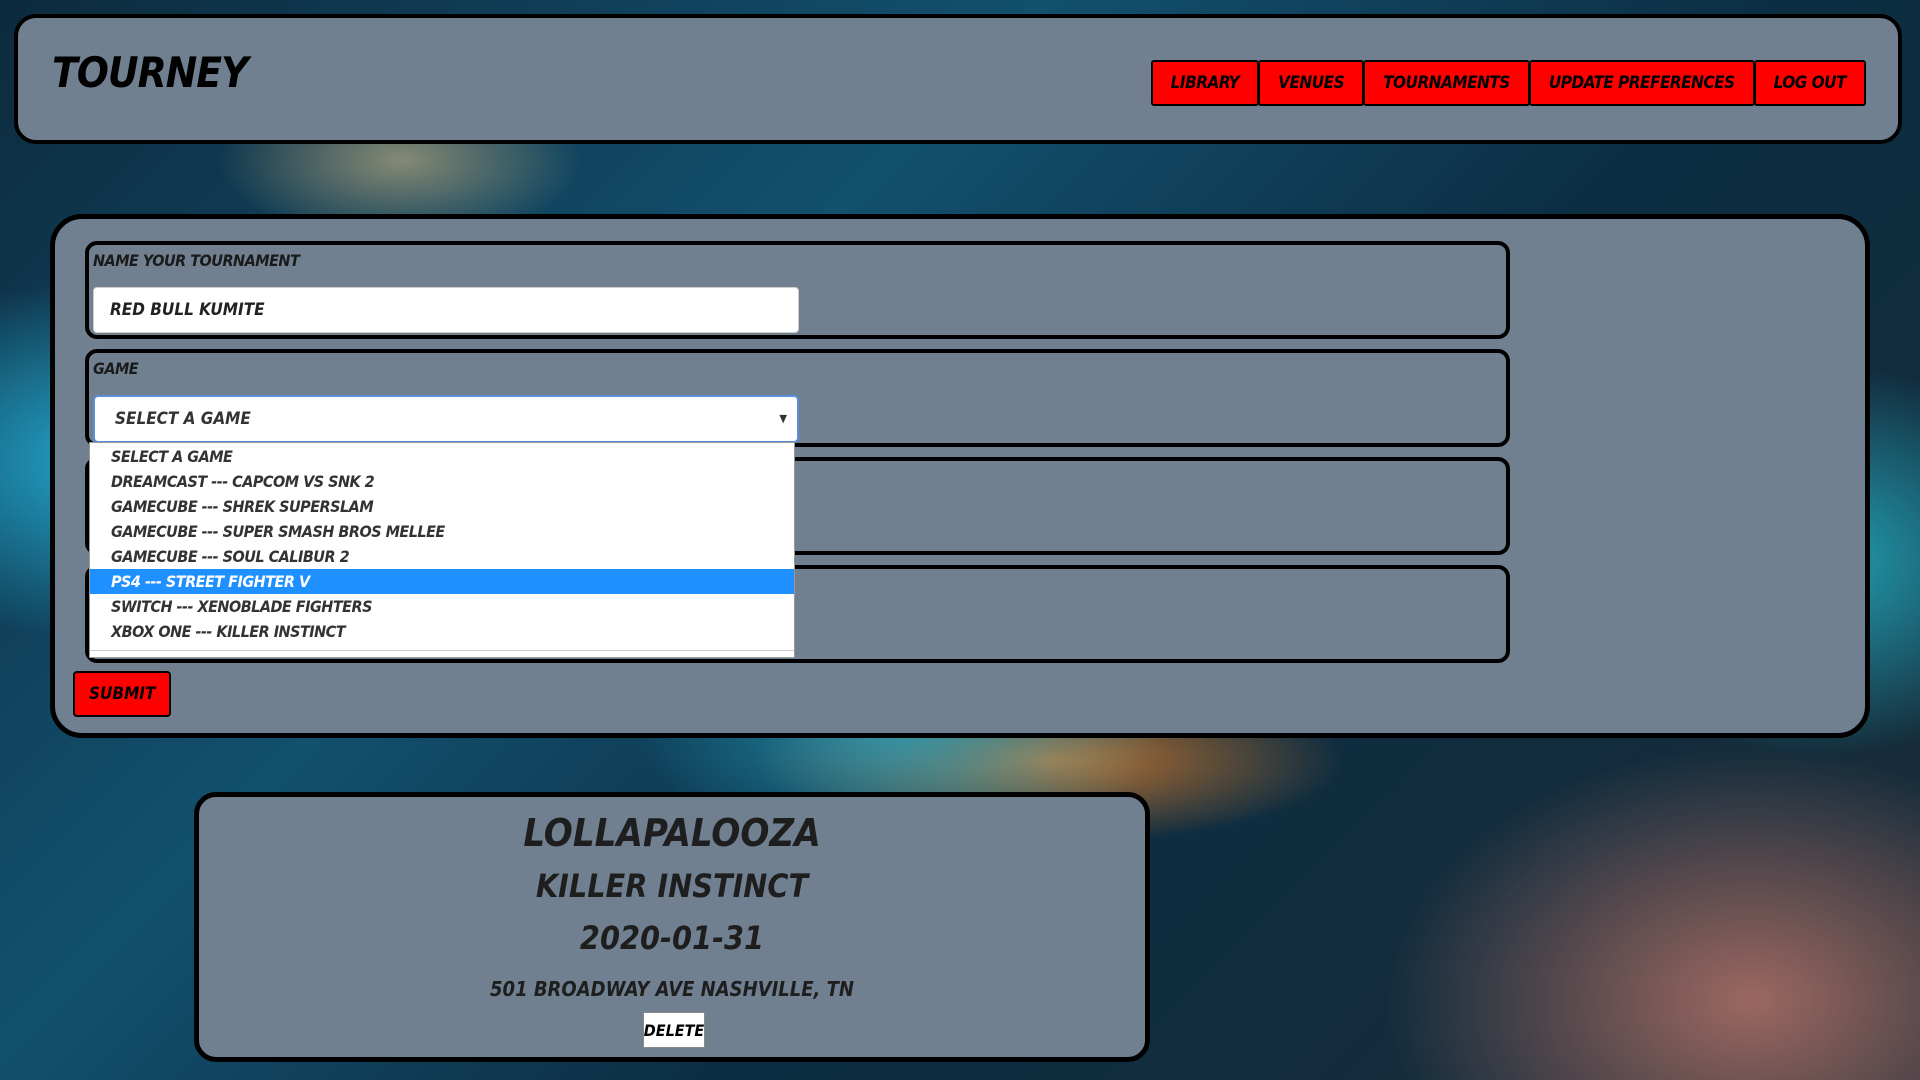  What do you see at coordinates (674, 1030) in the screenshot?
I see `delete-button: DELETE` at bounding box center [674, 1030].